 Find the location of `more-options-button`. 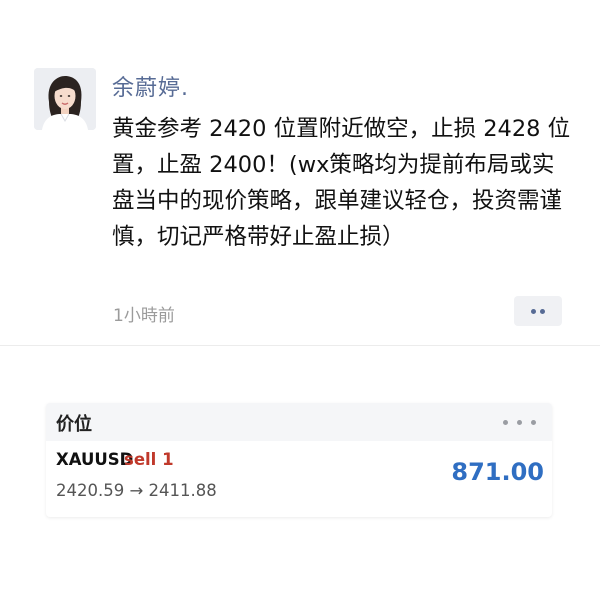

more-options-button is located at coordinates (538, 311).